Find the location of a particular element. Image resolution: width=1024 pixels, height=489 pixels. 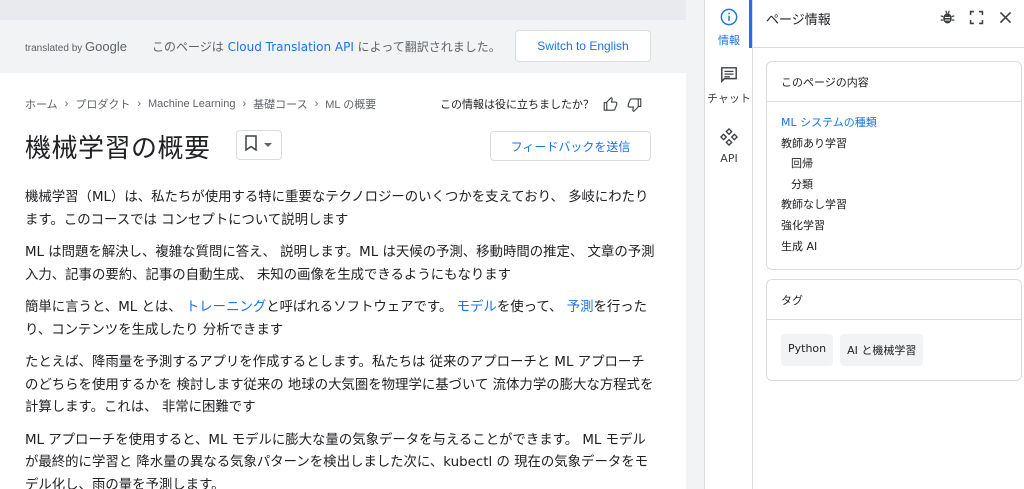

switch-to-english-button: Switch to English is located at coordinates (583, 46).